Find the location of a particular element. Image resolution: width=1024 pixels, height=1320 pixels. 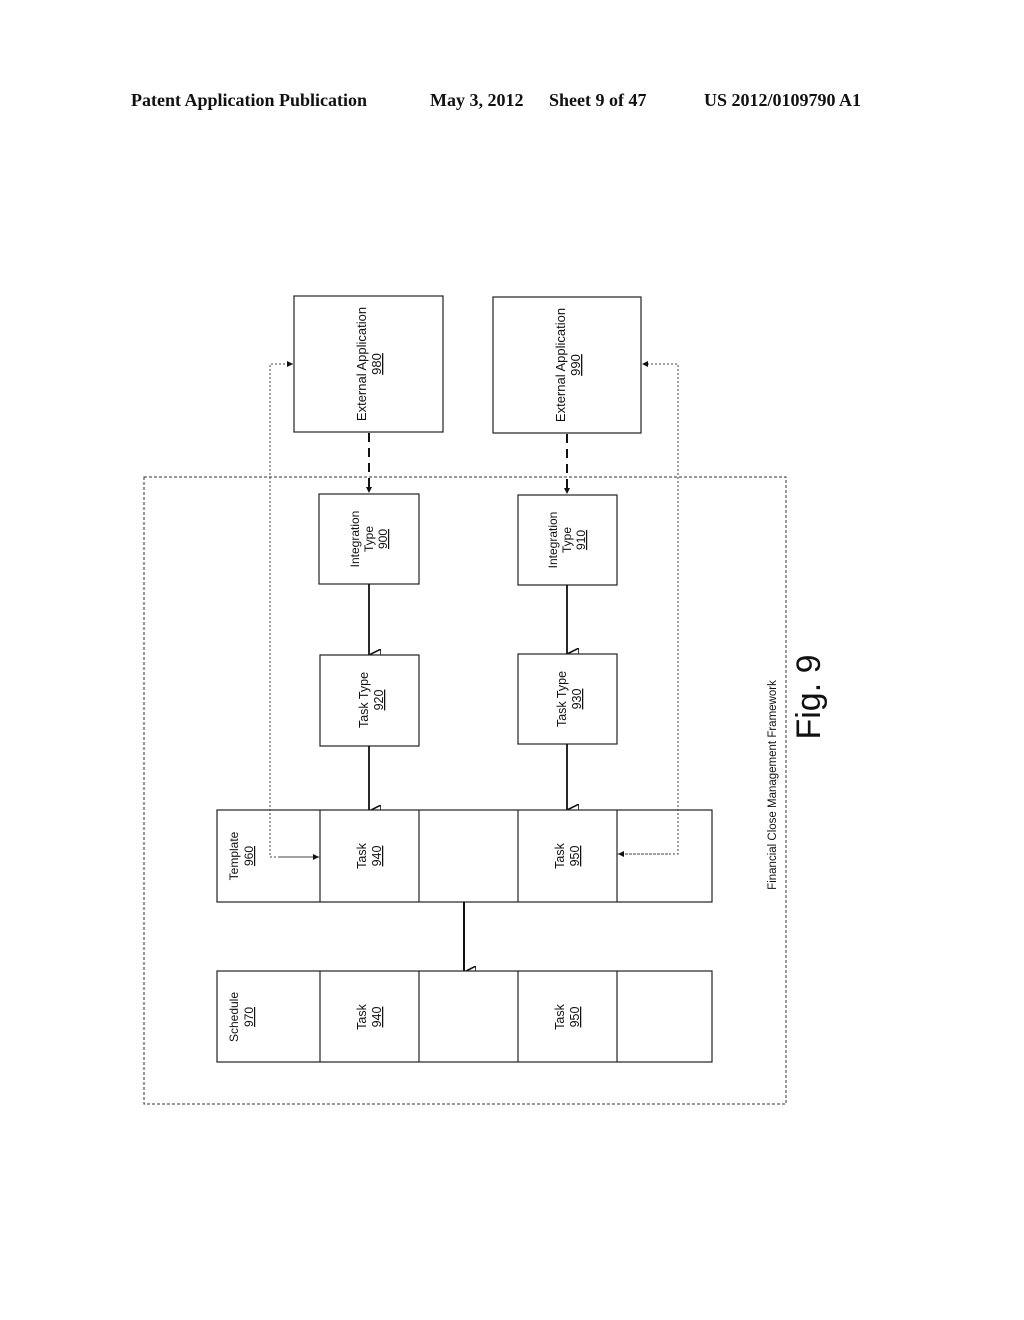

template-960: Template 960 Task 940 Task 950 is located at coordinates (464, 856).